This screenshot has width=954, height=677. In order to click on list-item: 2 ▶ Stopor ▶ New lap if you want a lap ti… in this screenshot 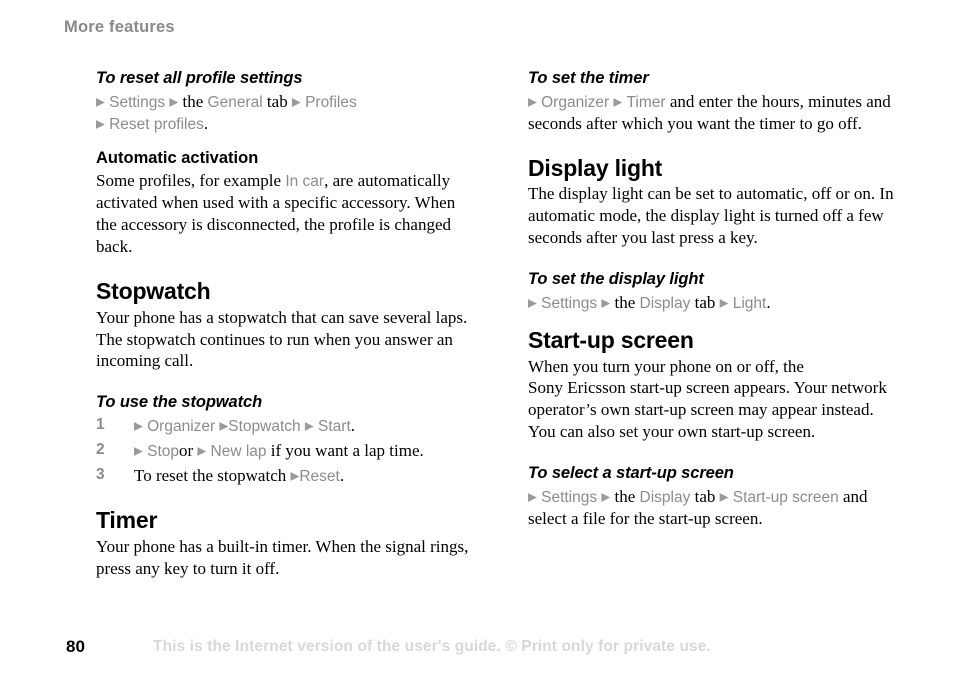, I will do `click(283, 451)`.